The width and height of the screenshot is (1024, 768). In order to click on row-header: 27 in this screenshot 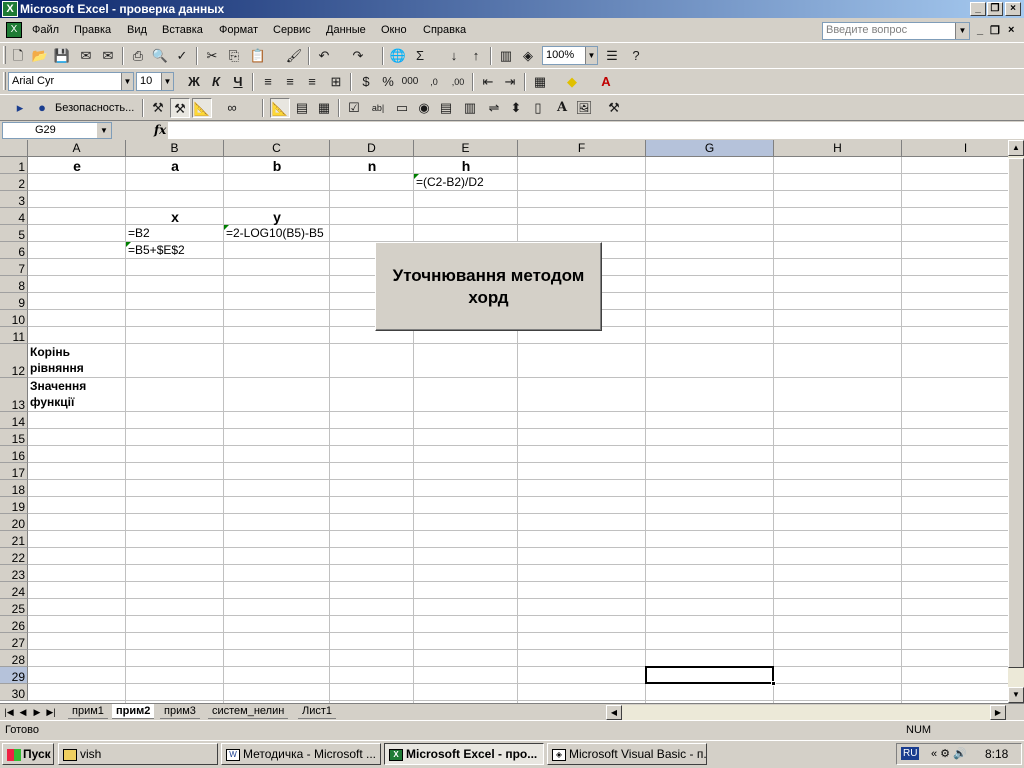, I will do `click(14, 641)`.